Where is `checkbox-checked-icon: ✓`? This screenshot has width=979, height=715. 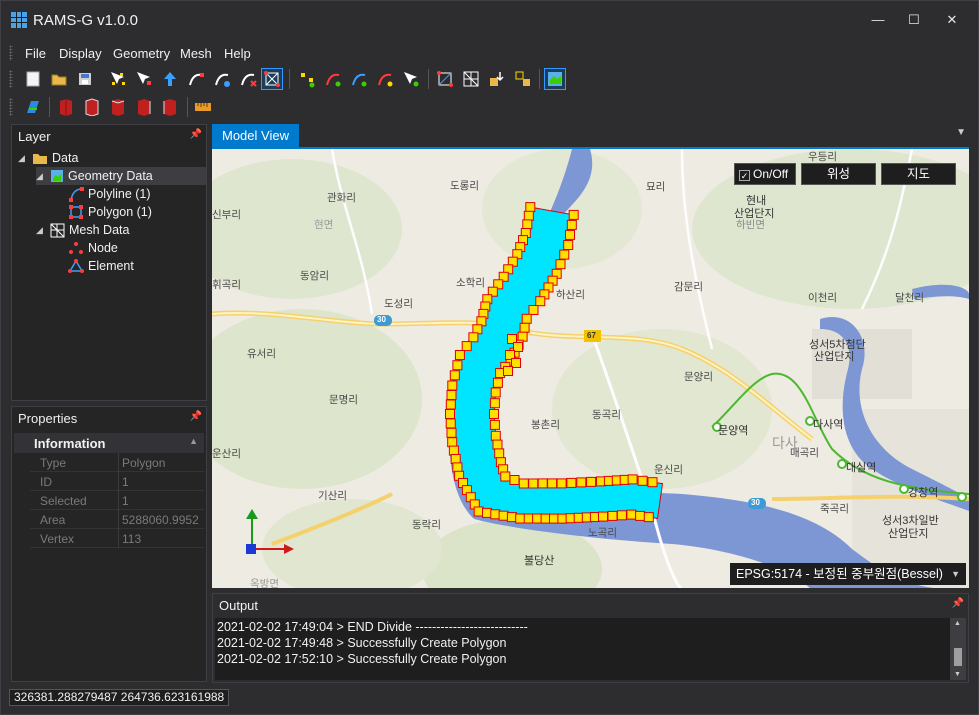 checkbox-checked-icon: ✓ is located at coordinates (744, 175).